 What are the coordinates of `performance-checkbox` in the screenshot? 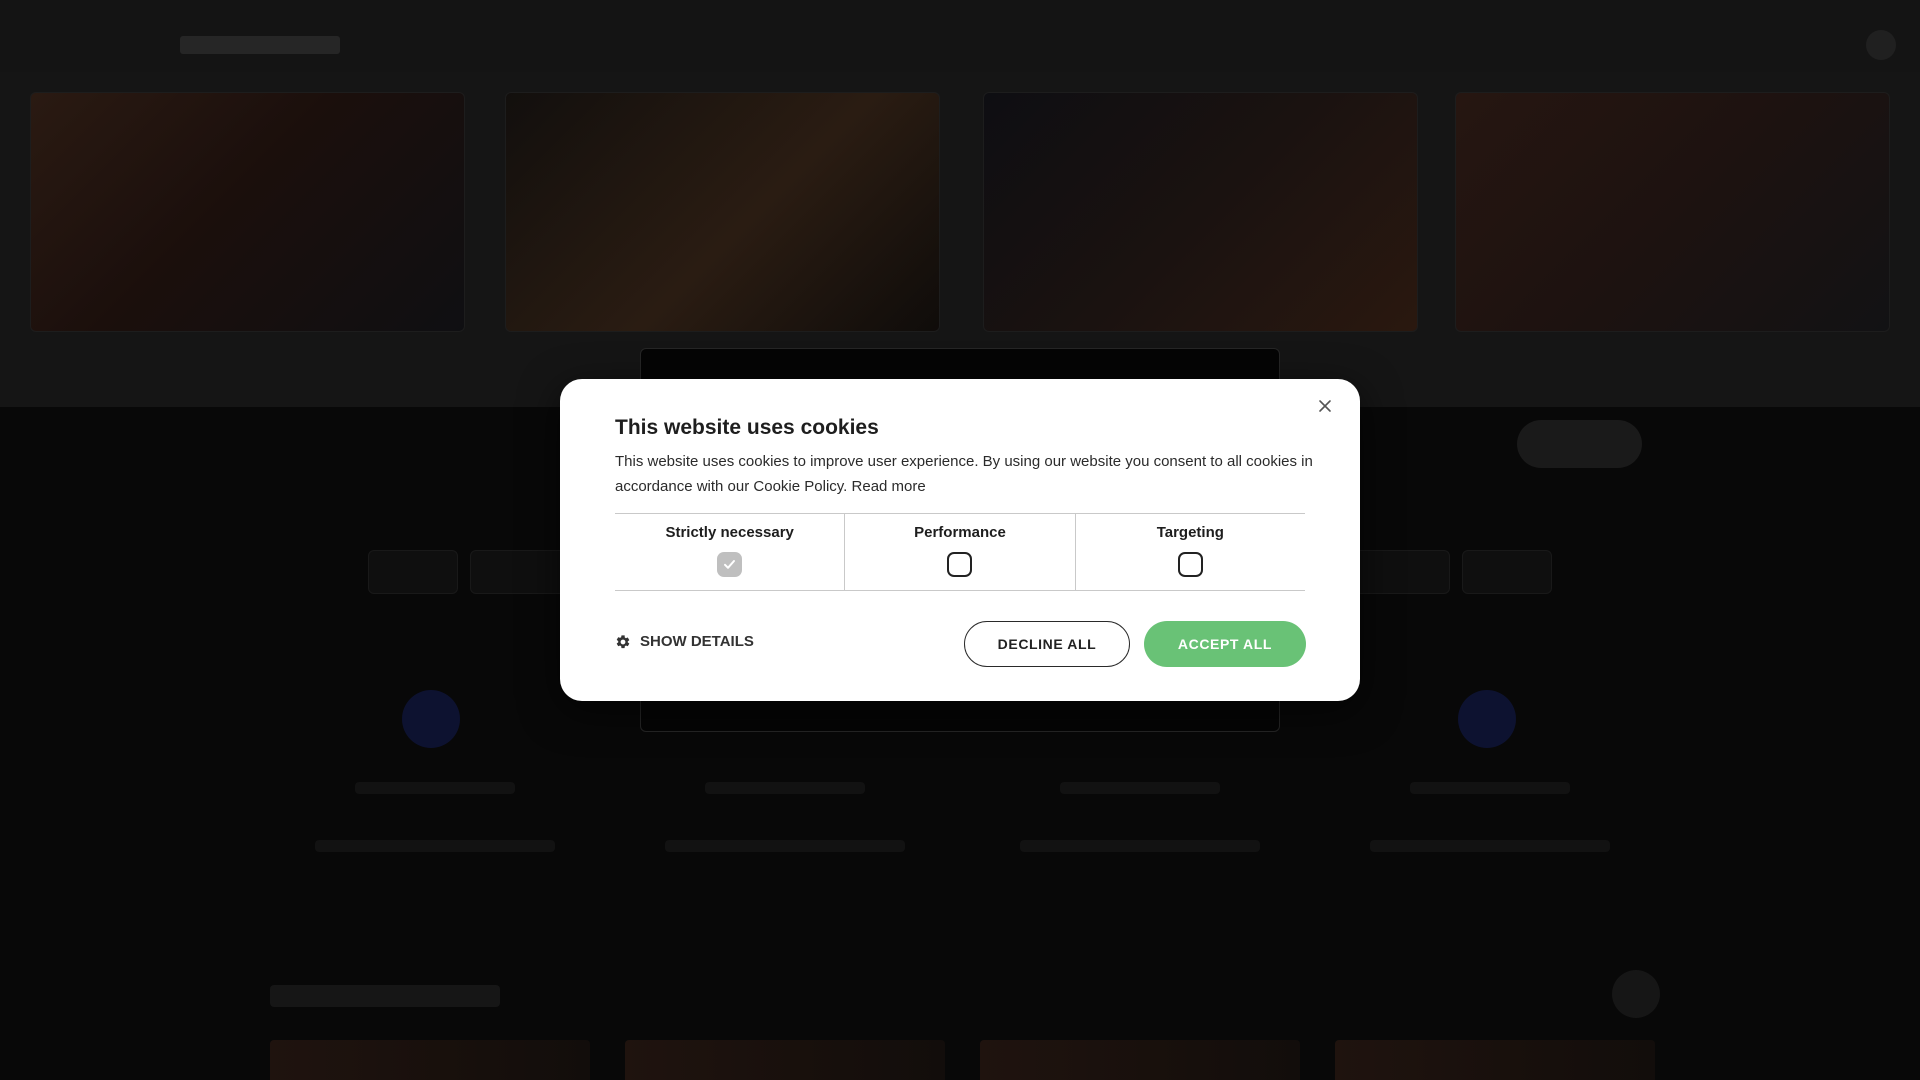 It's located at (960, 564).